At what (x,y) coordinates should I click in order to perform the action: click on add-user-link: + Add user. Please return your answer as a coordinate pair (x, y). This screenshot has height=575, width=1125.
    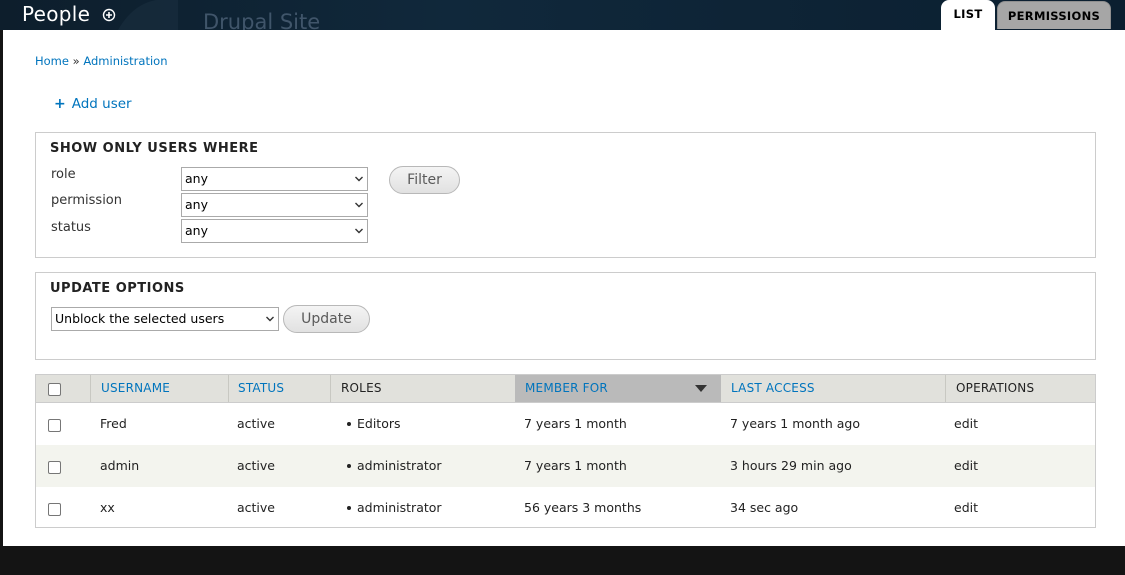
    Looking at the image, I should click on (93, 104).